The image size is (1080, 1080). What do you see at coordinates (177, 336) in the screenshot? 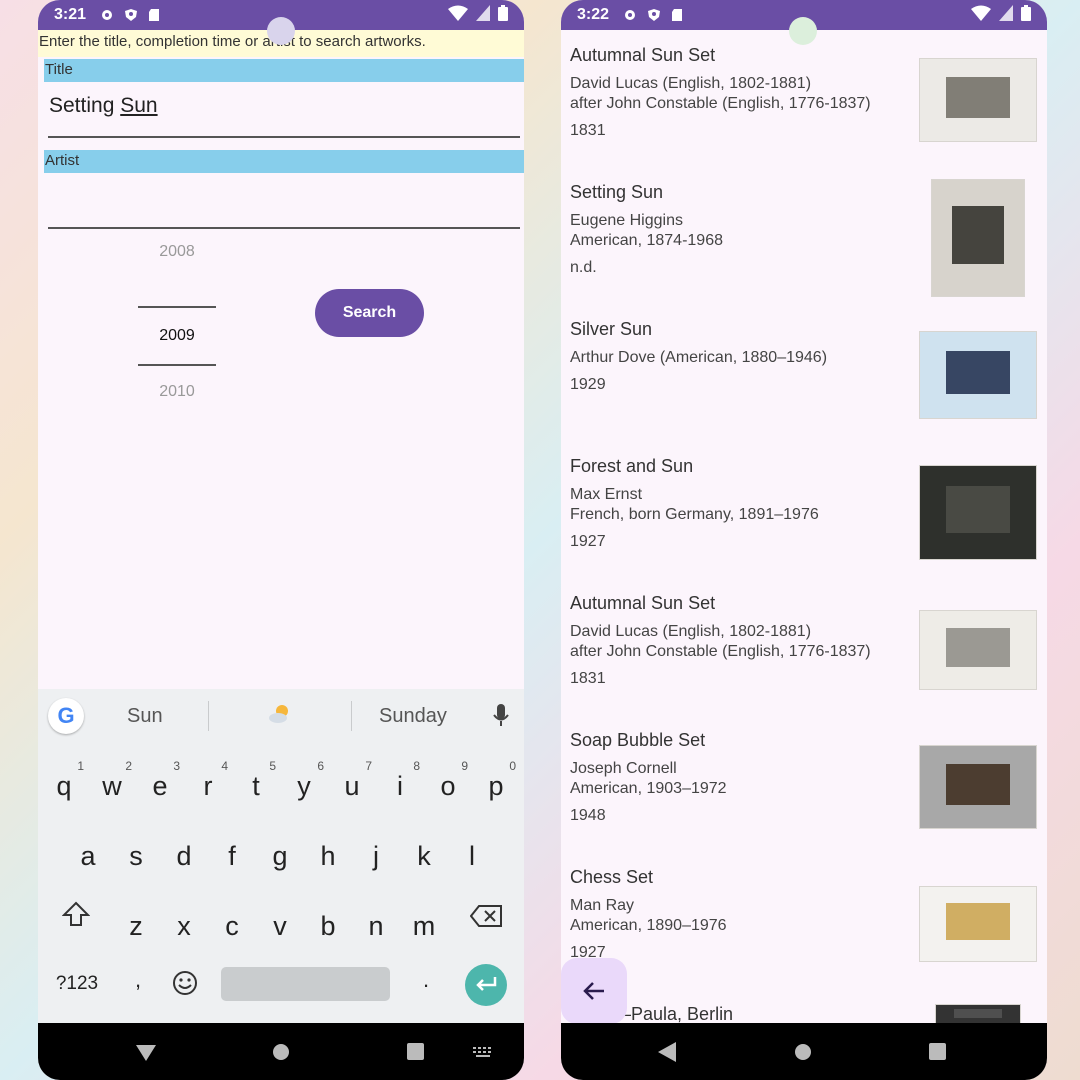
I see `year-option-selected: 2009` at bounding box center [177, 336].